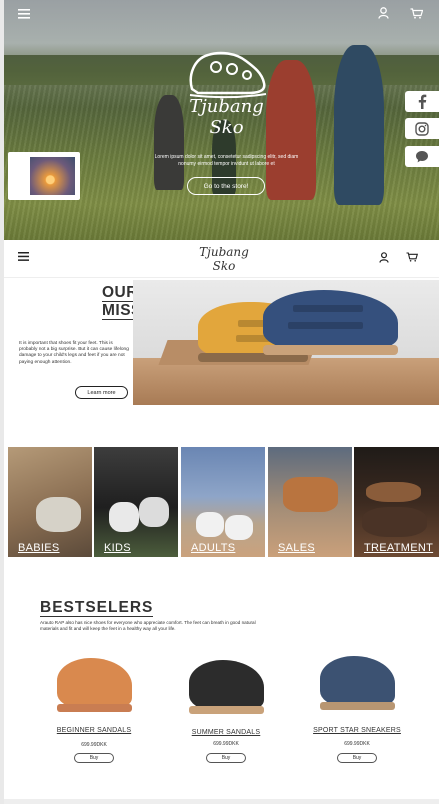 This screenshot has height=804, width=439. I want to click on main-nav: Tjubang Sko, so click(221, 259).